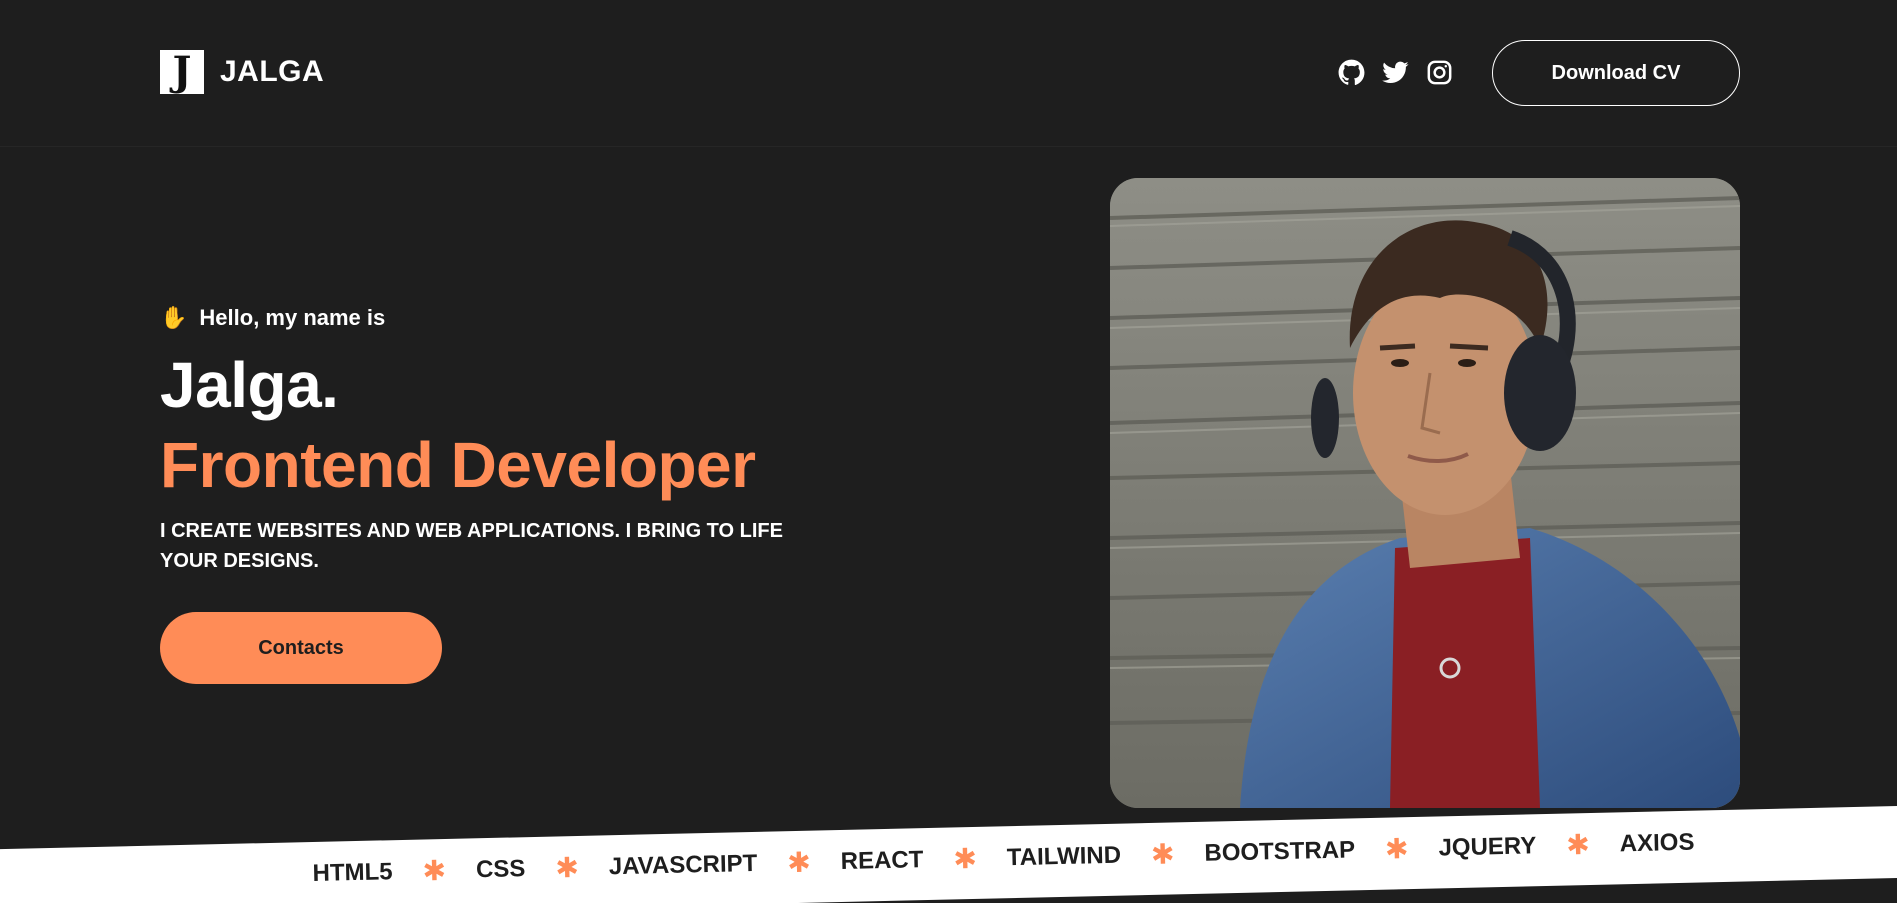 The image size is (1897, 903). Describe the element at coordinates (1487, 847) in the screenshot. I see `tech-item: JQUERY` at that location.